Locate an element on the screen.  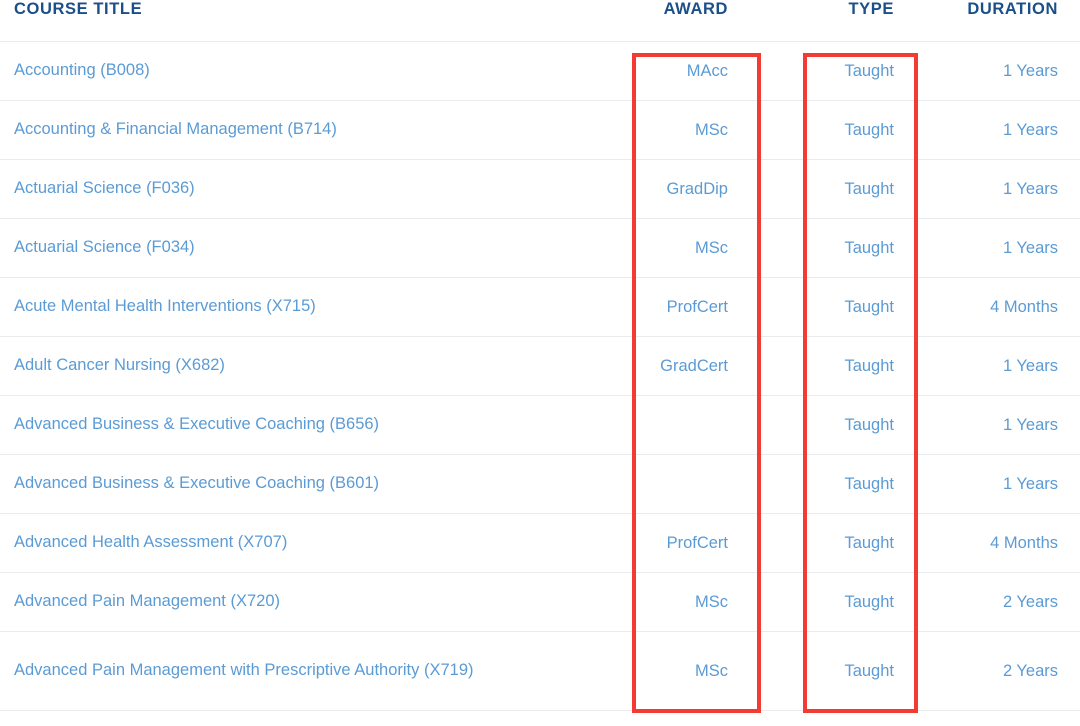
cell-award: MAcc is located at coordinates (697, 71).